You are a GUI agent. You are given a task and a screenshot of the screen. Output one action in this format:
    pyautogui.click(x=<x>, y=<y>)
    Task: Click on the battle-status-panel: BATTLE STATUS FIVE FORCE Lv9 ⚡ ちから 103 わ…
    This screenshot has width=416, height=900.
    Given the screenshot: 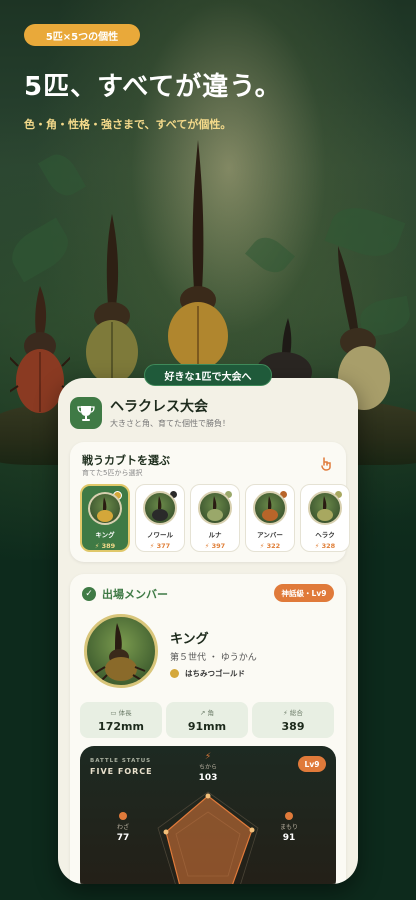 What is the action you would take?
    pyautogui.click(x=208, y=815)
    